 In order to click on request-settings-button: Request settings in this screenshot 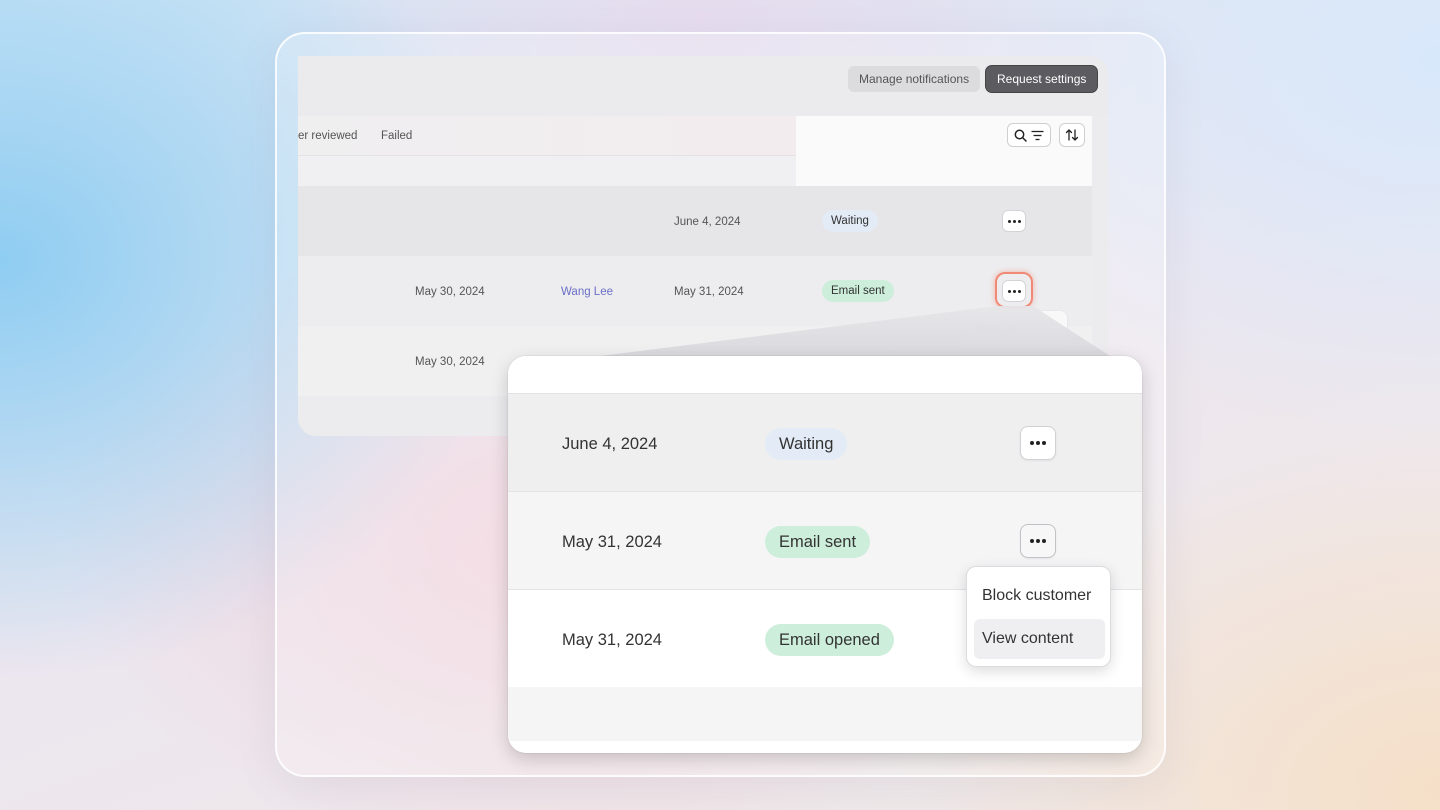, I will do `click(1042, 79)`.